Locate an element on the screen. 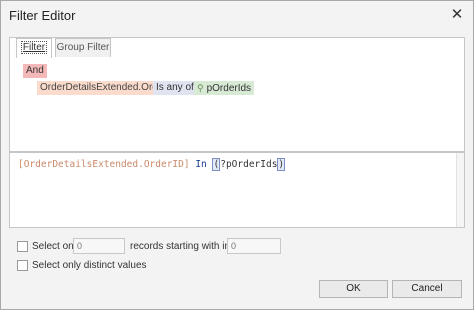  tab-filter-label: Filter is located at coordinates (34, 47).